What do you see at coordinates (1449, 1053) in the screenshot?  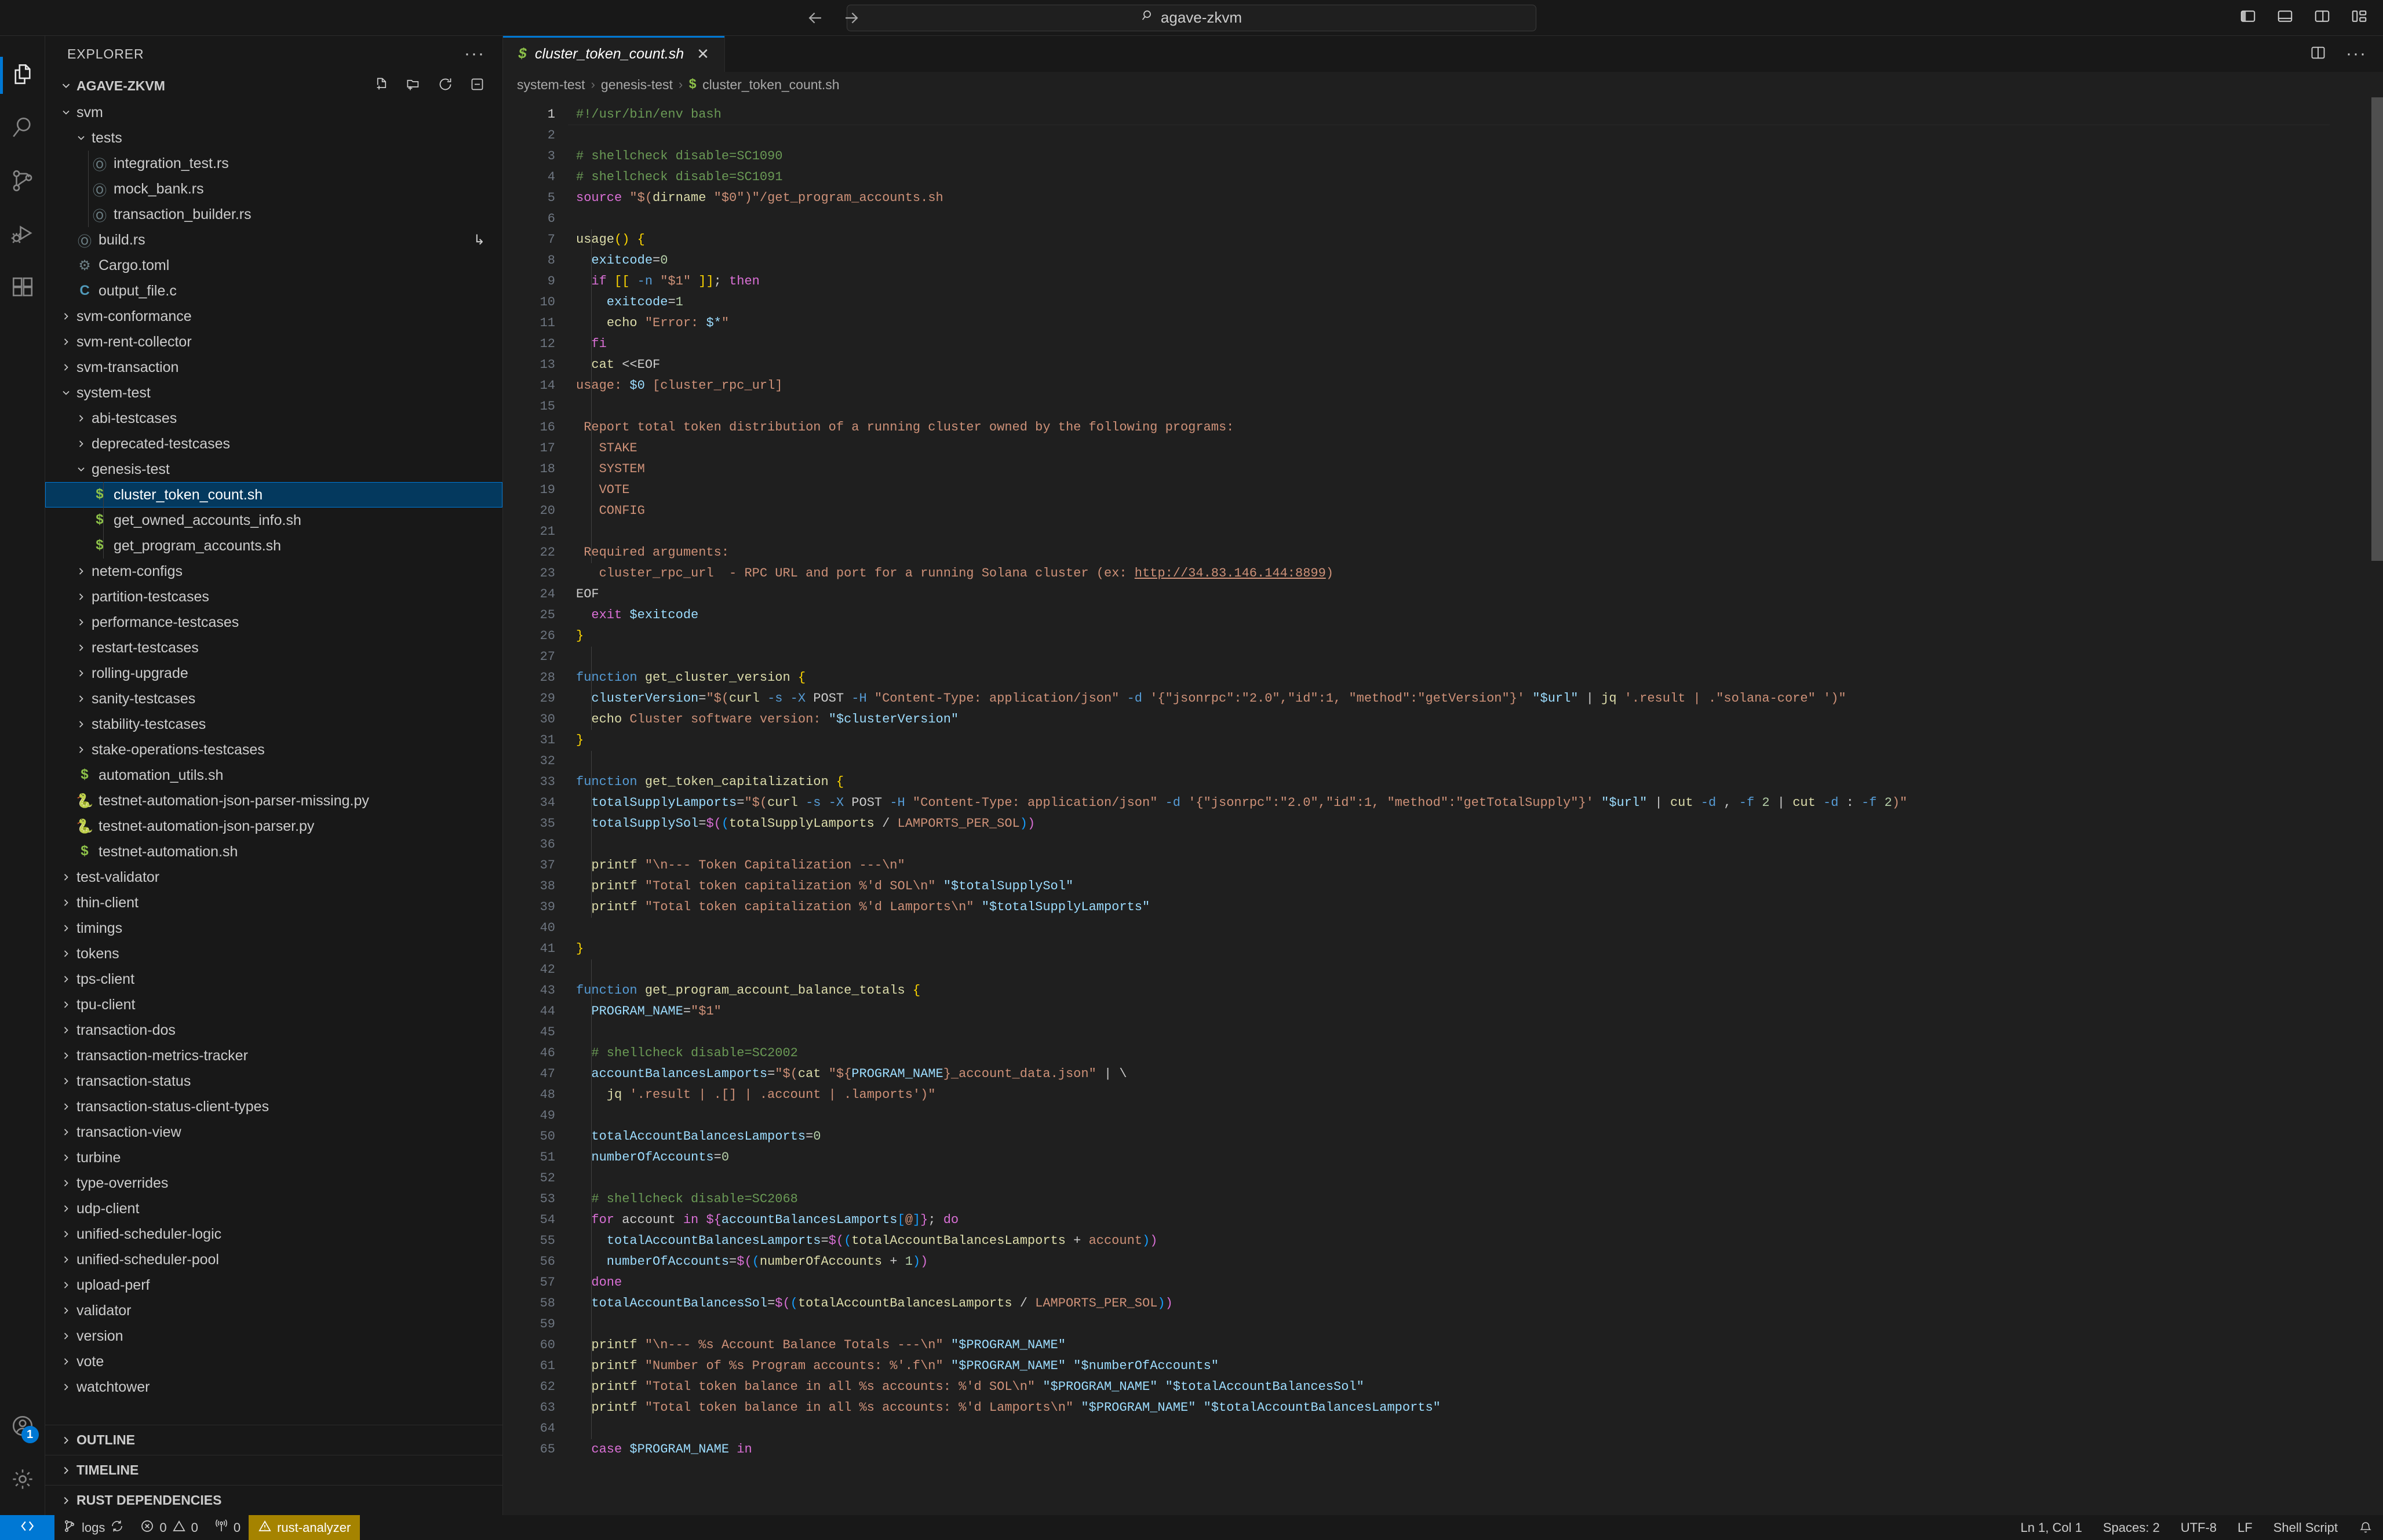 I see `code-line: # shellcheck disable=SC2002` at bounding box center [1449, 1053].